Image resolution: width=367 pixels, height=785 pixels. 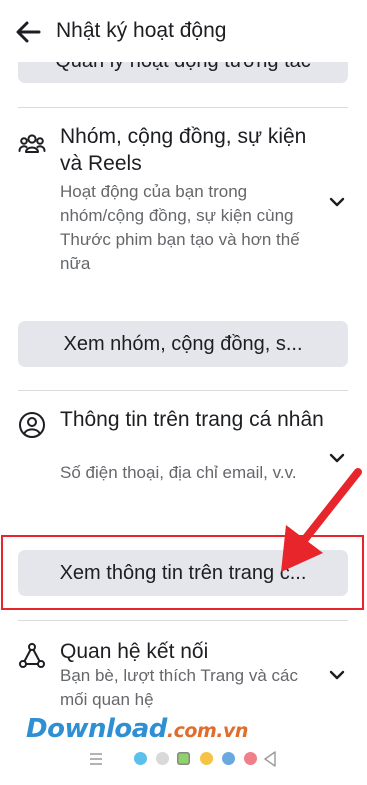 What do you see at coordinates (134, 651) in the screenshot?
I see `section-title: Quan hệ kết nối` at bounding box center [134, 651].